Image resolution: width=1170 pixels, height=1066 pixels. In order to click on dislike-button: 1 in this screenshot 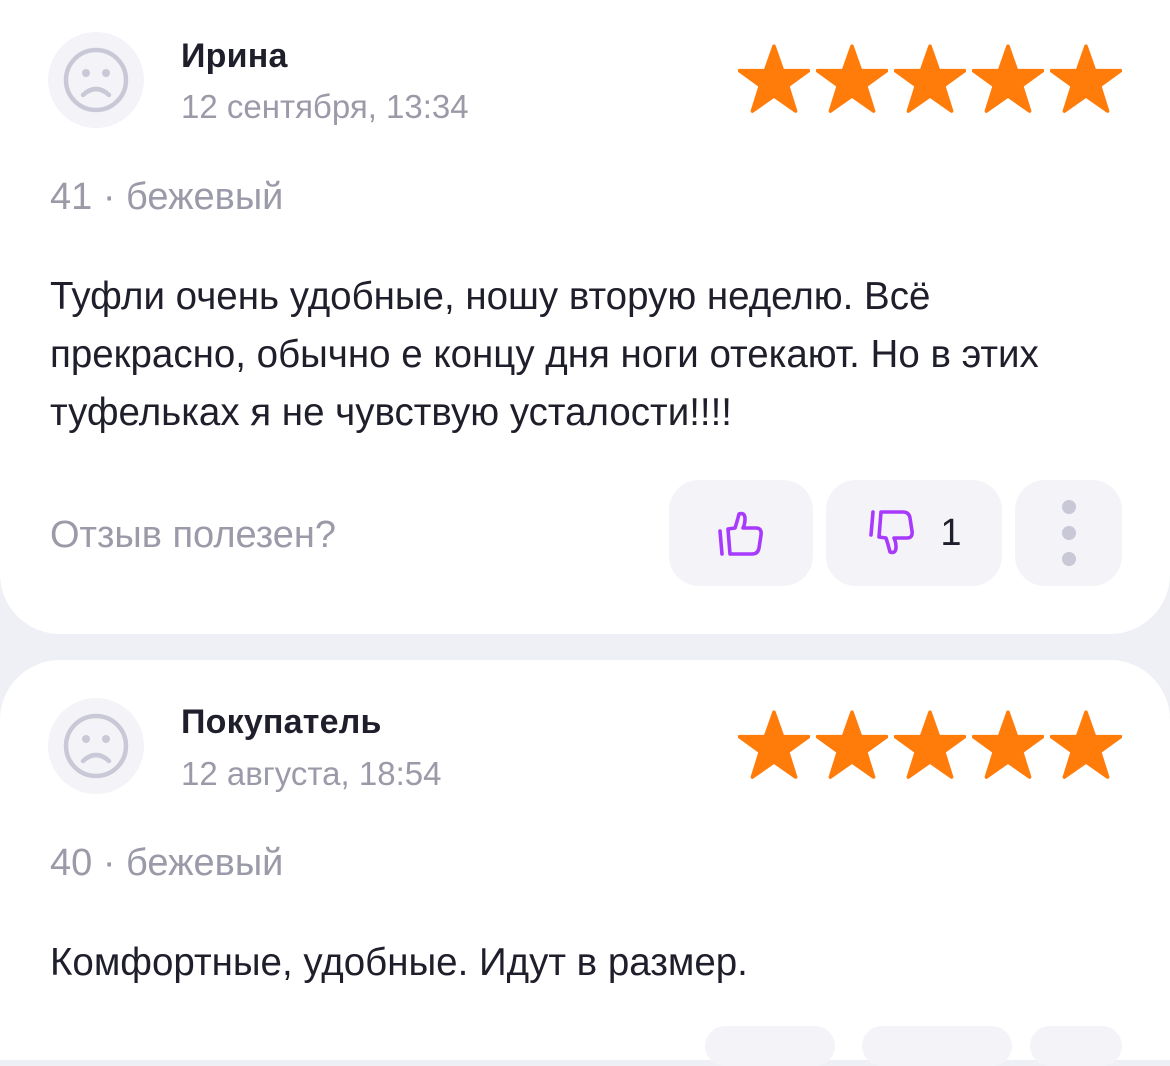, I will do `click(914, 533)`.